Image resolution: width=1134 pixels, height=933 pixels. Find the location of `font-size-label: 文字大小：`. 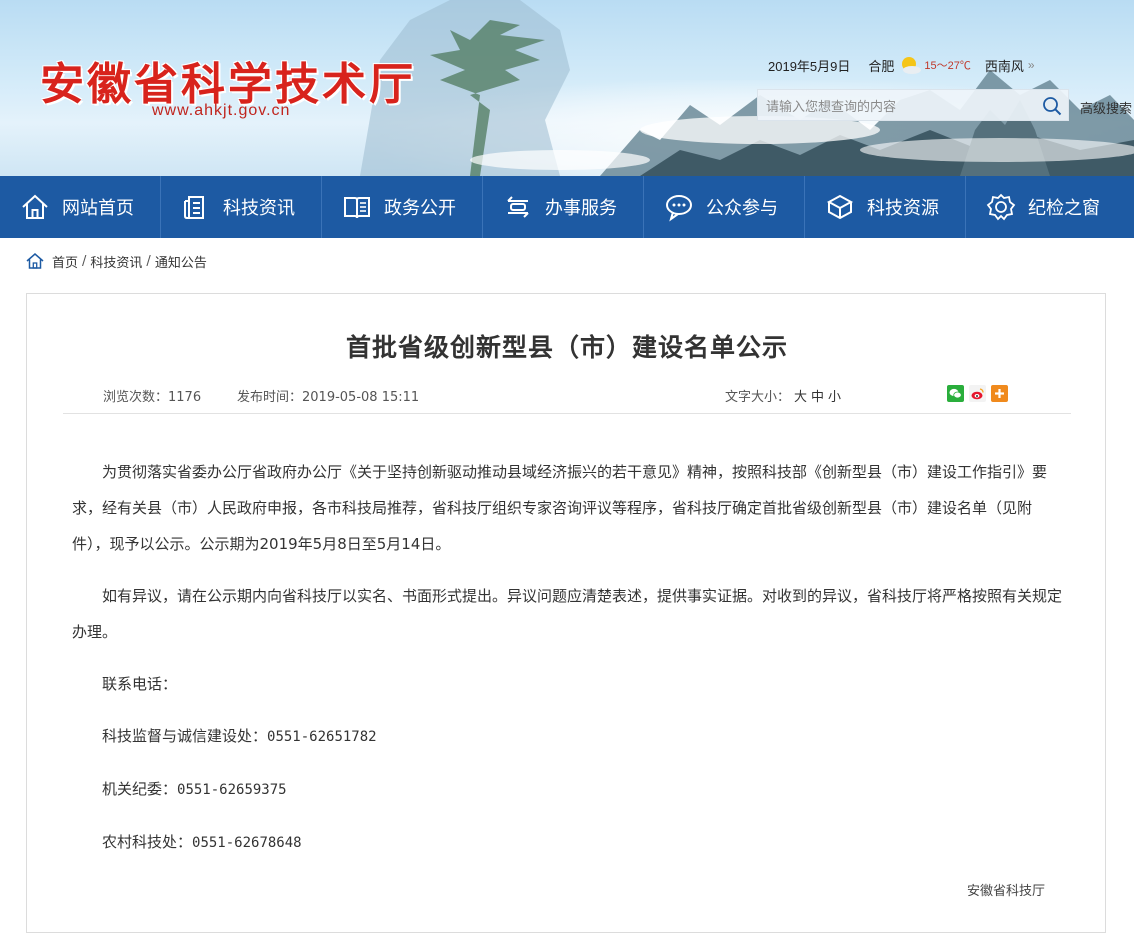

font-size-label: 文字大小： is located at coordinates (758, 397).